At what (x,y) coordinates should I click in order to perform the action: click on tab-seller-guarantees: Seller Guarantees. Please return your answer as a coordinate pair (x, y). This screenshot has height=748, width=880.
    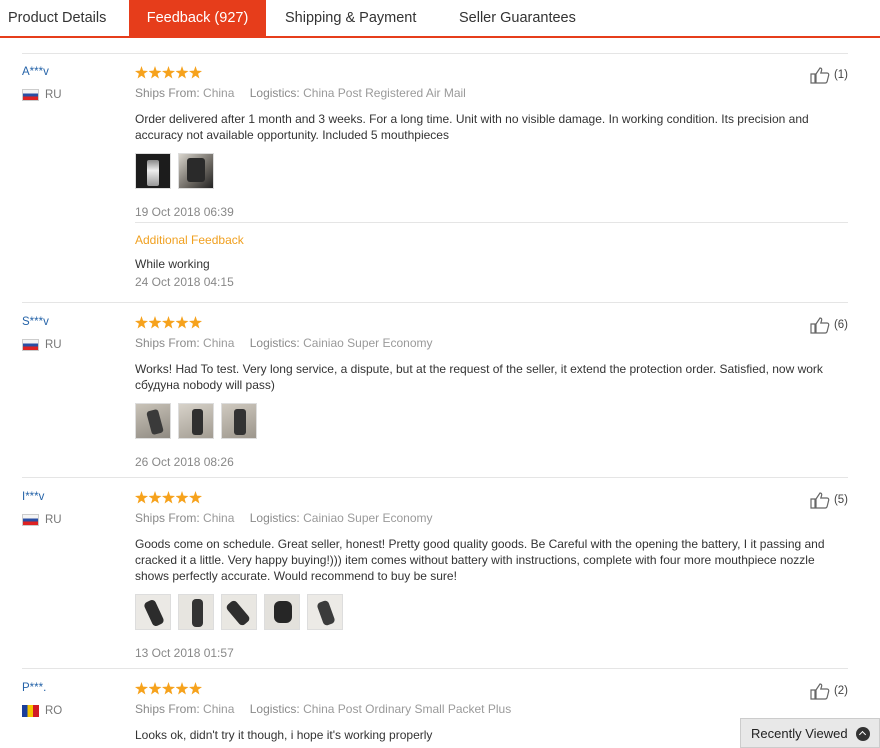
    Looking at the image, I should click on (517, 18).